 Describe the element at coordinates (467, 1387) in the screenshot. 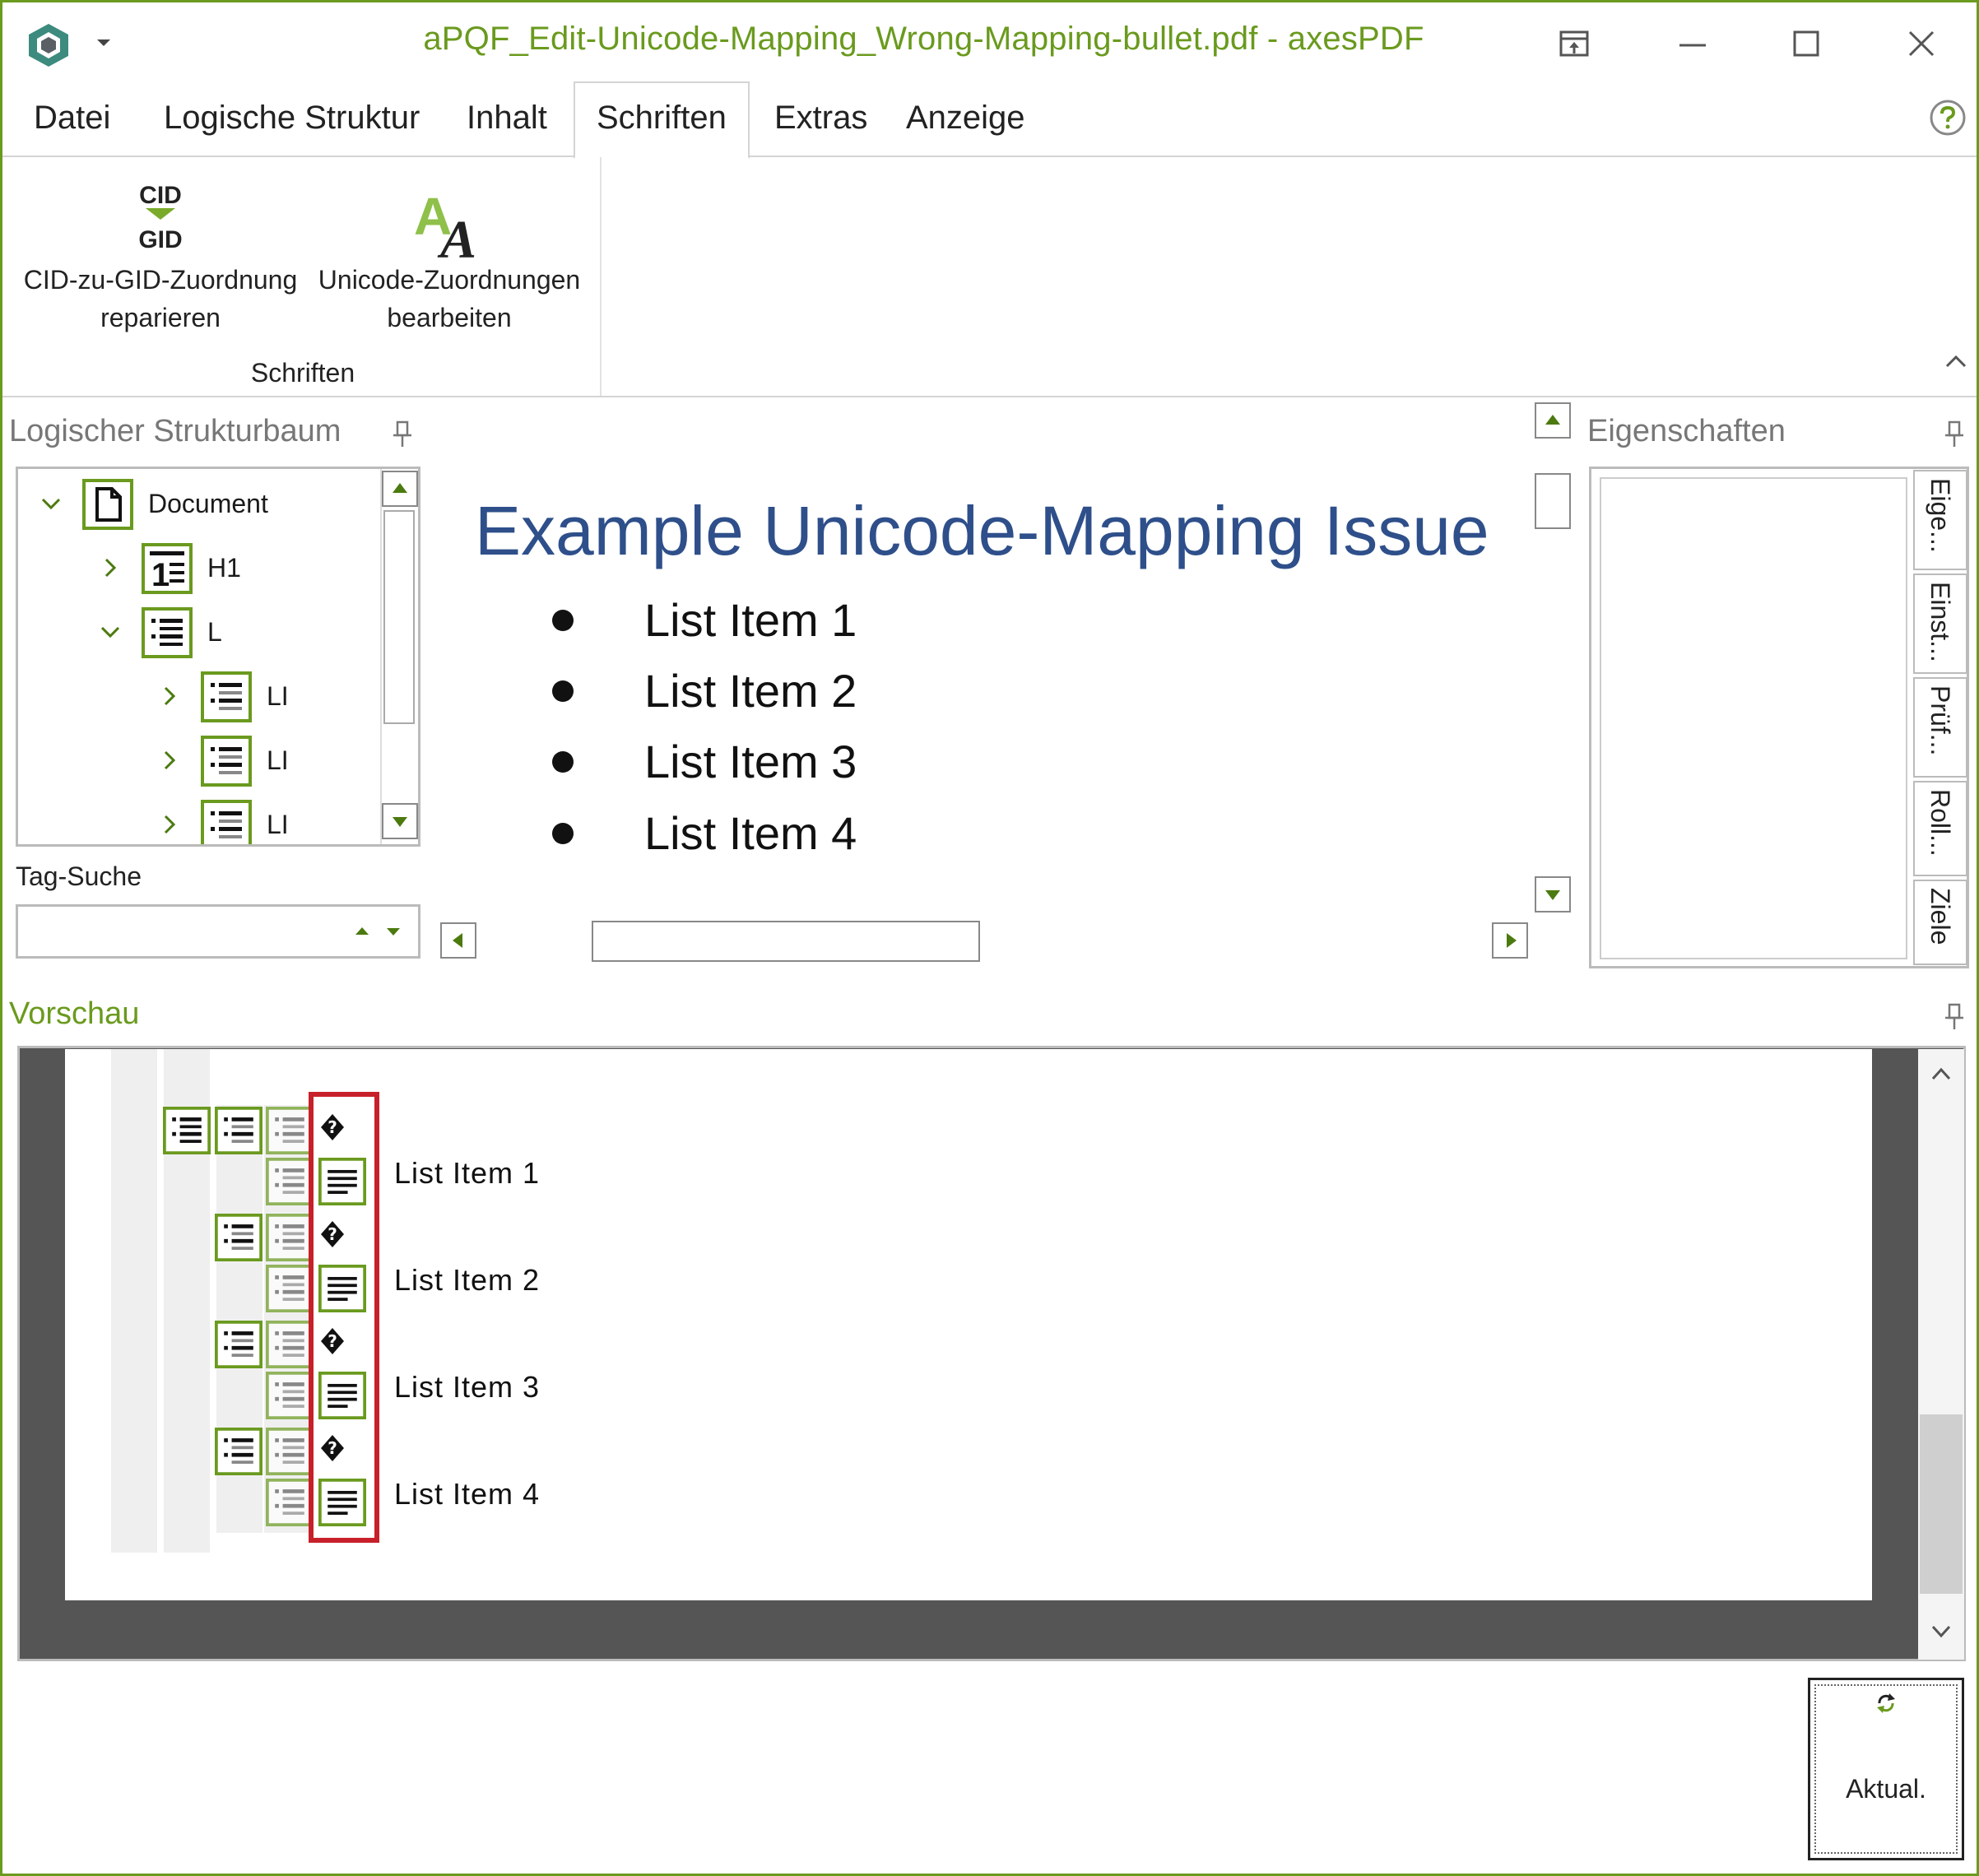

I see `preview-list-text: List Item 3` at that location.